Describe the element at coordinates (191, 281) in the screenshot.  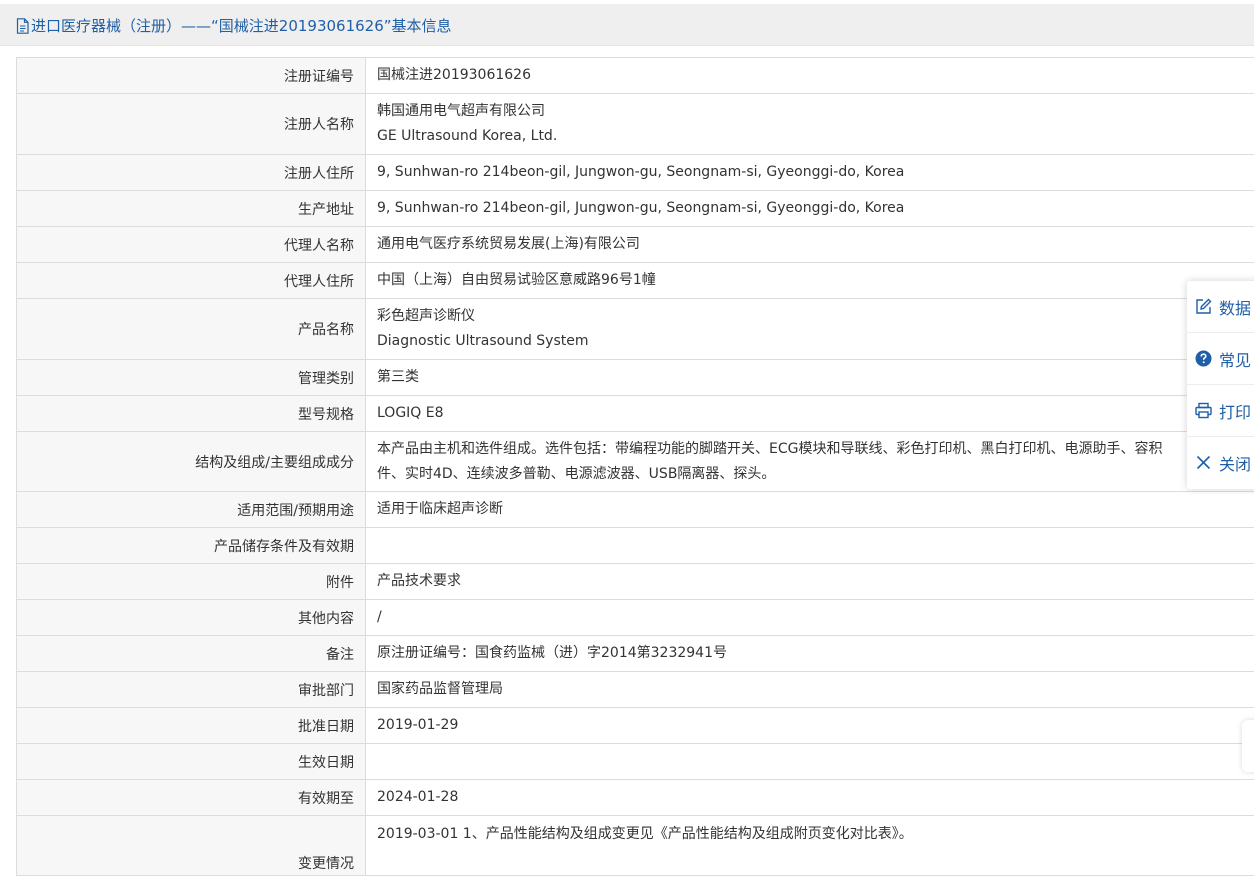
I see `field-label: 代理人住所` at that location.